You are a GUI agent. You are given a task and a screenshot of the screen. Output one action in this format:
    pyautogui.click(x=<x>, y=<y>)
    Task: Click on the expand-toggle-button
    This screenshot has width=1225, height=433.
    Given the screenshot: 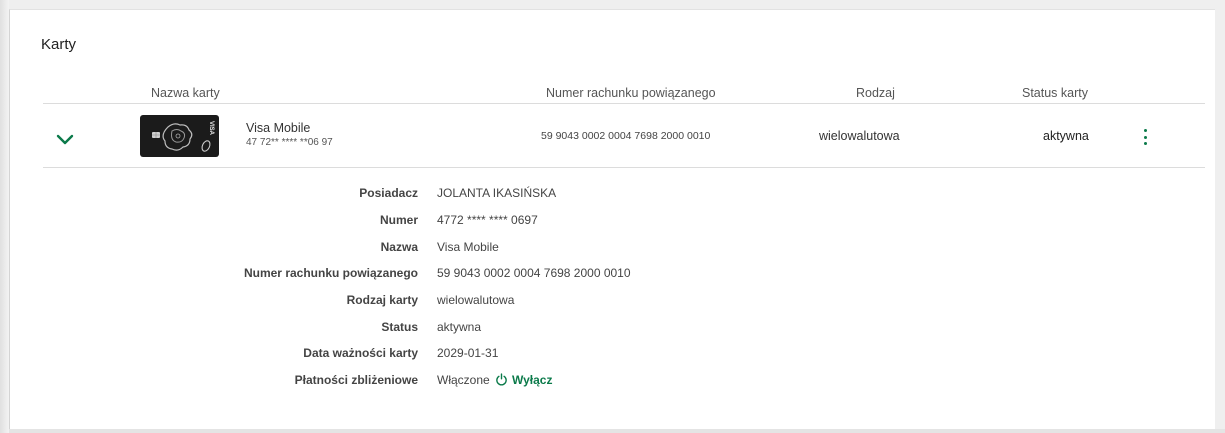 What is the action you would take?
    pyautogui.click(x=65, y=140)
    